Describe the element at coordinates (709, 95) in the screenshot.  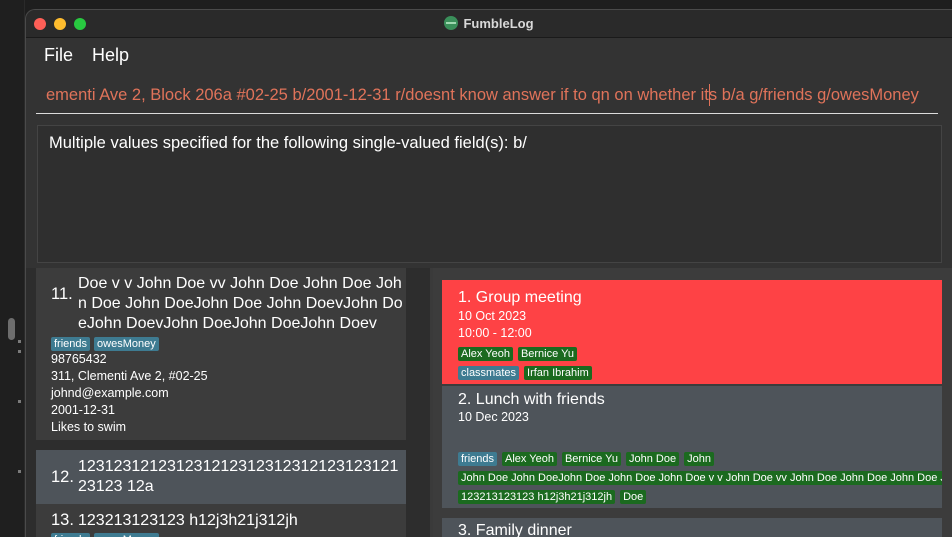
I see `text-caret` at that location.